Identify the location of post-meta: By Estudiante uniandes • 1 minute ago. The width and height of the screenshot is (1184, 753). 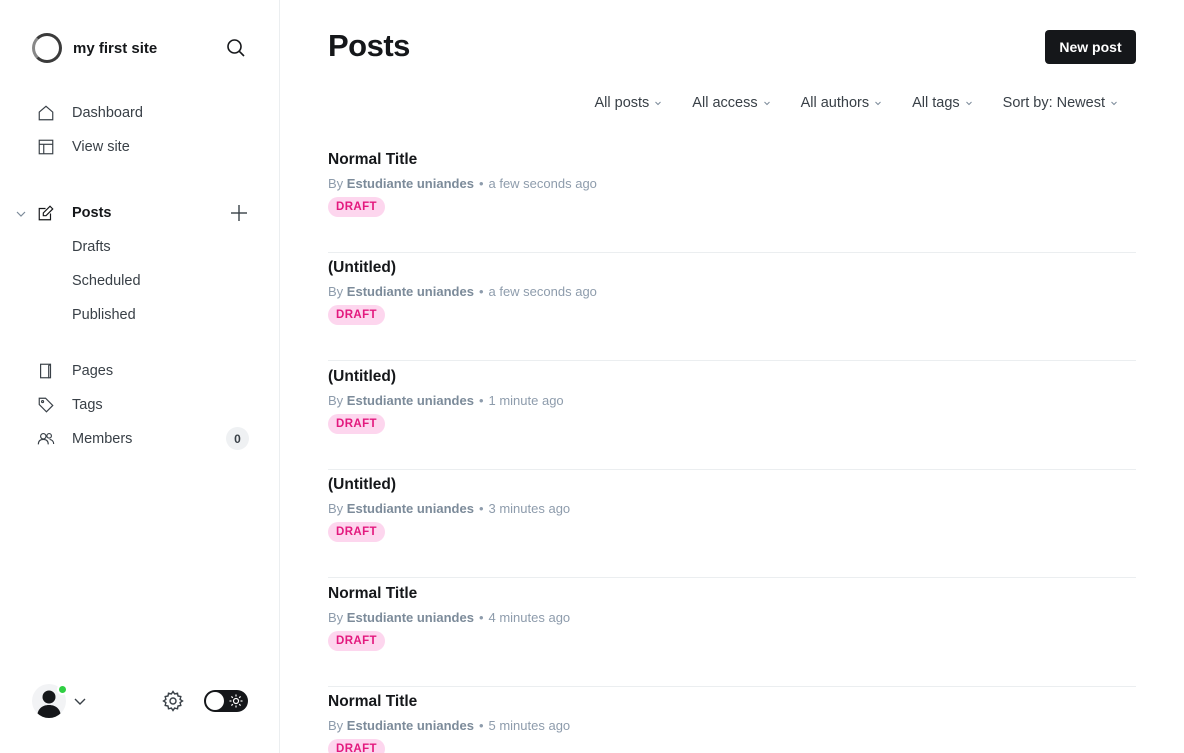
(446, 400).